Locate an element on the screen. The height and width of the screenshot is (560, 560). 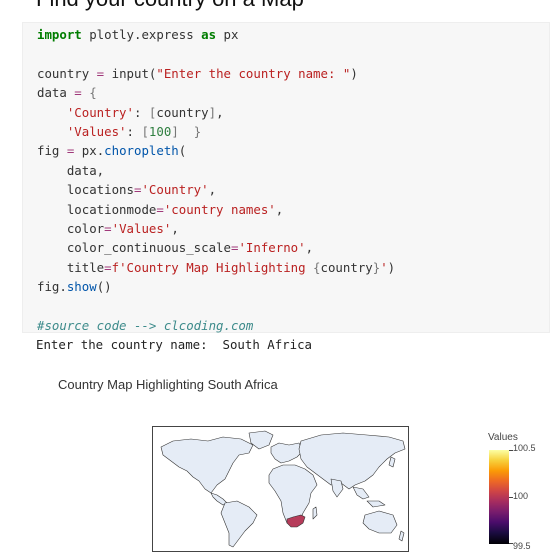
africa is located at coordinates (293, 495).